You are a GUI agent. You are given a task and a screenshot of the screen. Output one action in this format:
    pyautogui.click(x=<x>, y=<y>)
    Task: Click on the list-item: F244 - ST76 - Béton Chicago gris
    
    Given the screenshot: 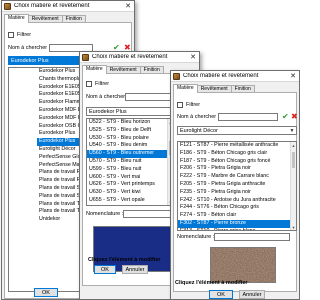 What is the action you would take?
    pyautogui.click(x=234, y=208)
    